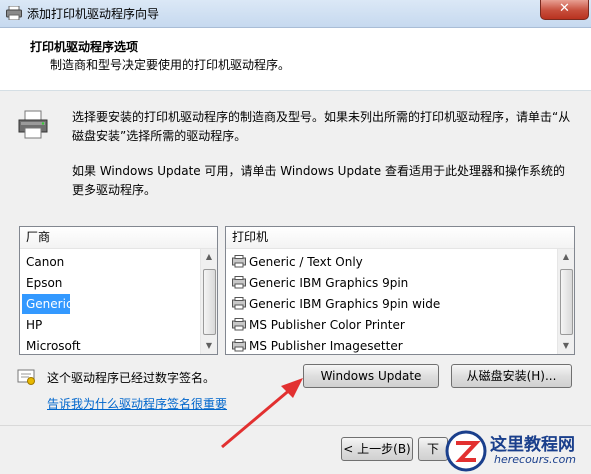 Image resolution: width=591 pixels, height=474 pixels. What do you see at coordinates (400, 238) in the screenshot?
I see `printer-list-header: 打印机` at bounding box center [400, 238].